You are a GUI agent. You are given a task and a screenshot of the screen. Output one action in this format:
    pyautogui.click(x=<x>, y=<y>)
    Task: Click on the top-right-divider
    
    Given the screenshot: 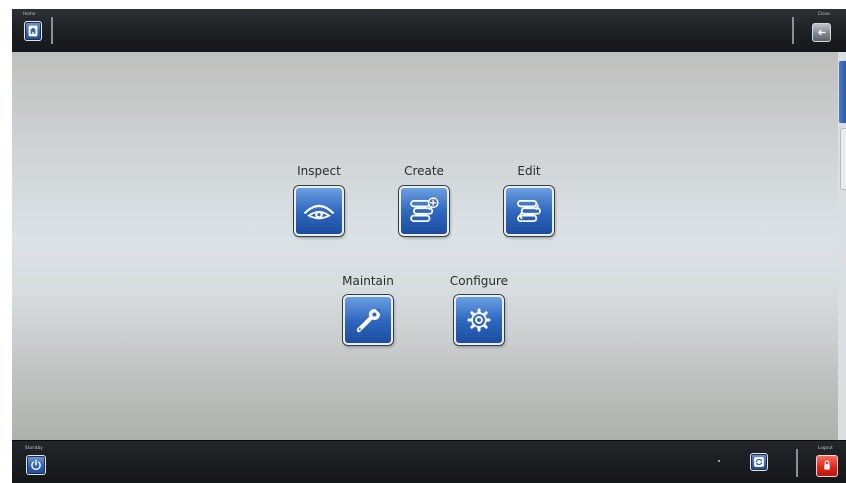 What is the action you would take?
    pyautogui.click(x=793, y=30)
    